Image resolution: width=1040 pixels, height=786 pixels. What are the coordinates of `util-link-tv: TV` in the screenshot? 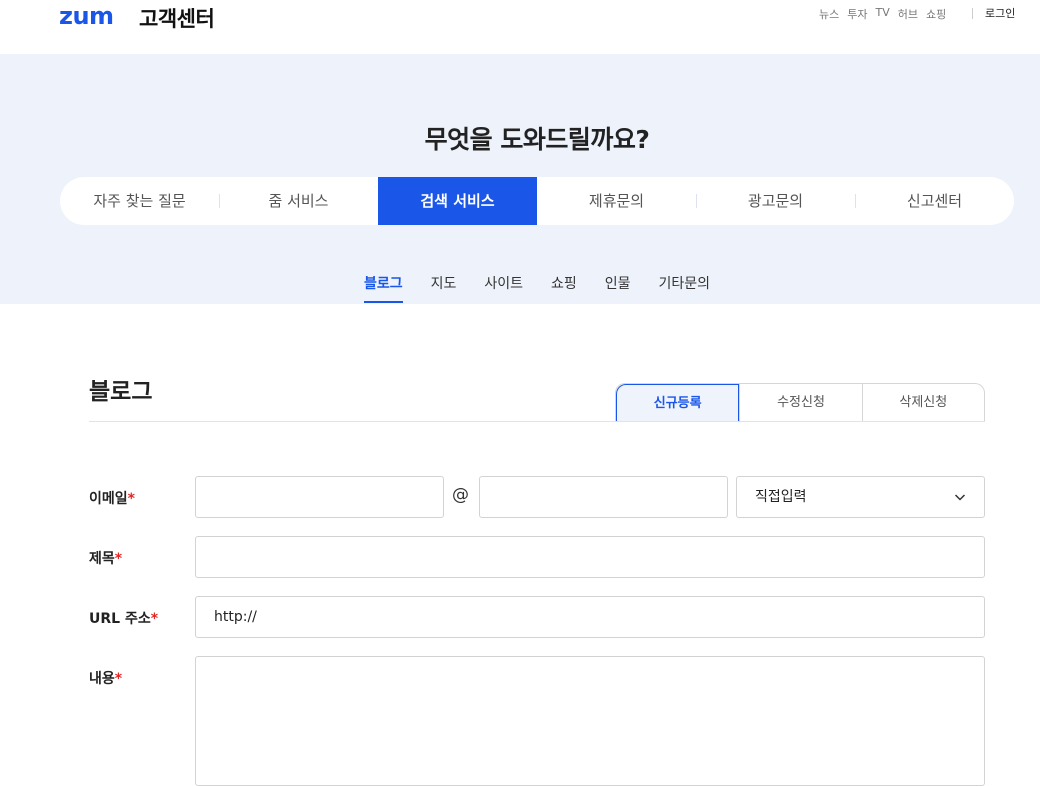 It's located at (883, 14).